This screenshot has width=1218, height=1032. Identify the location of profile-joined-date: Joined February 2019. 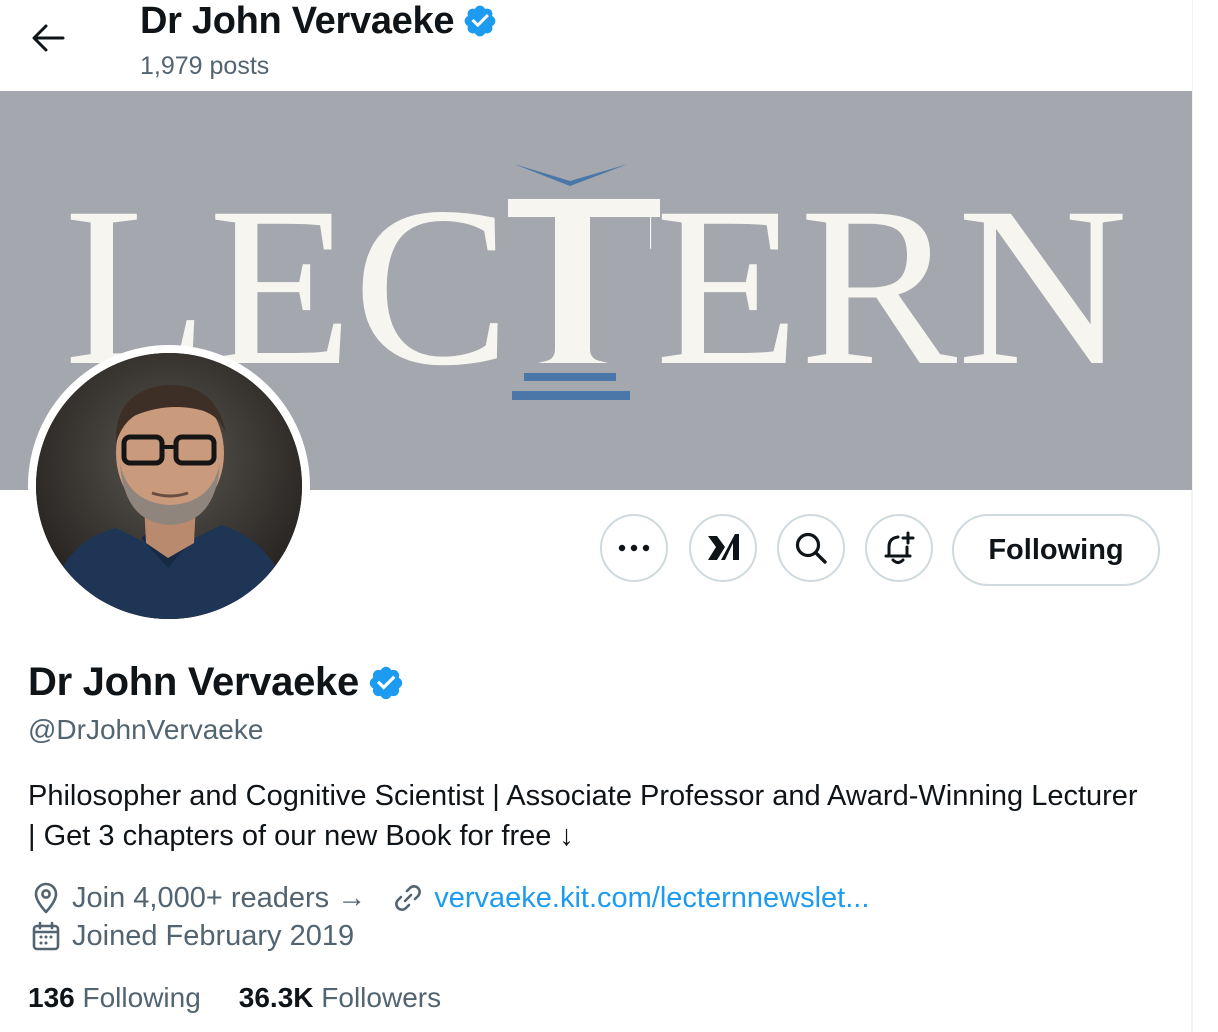
(213, 935).